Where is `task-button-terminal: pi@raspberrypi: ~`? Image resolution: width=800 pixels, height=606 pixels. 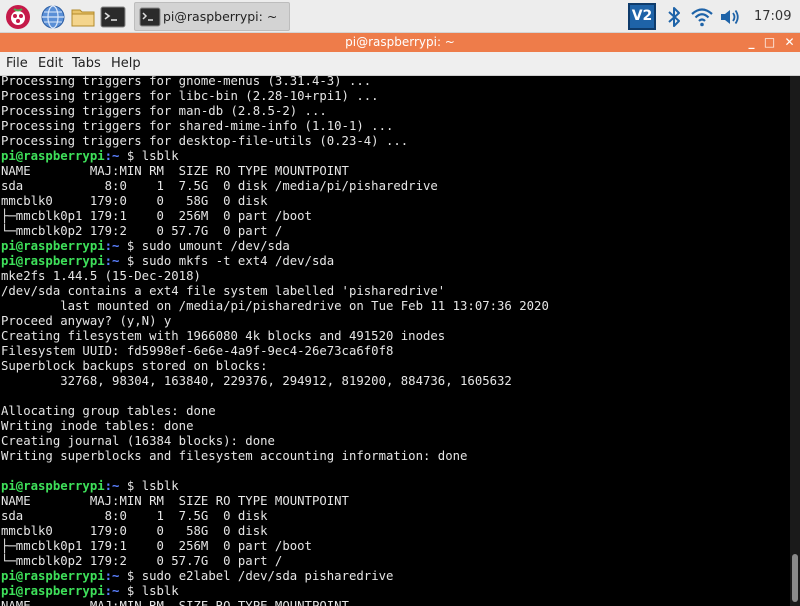
task-button-terminal: pi@raspberrypi: ~ is located at coordinates (212, 16).